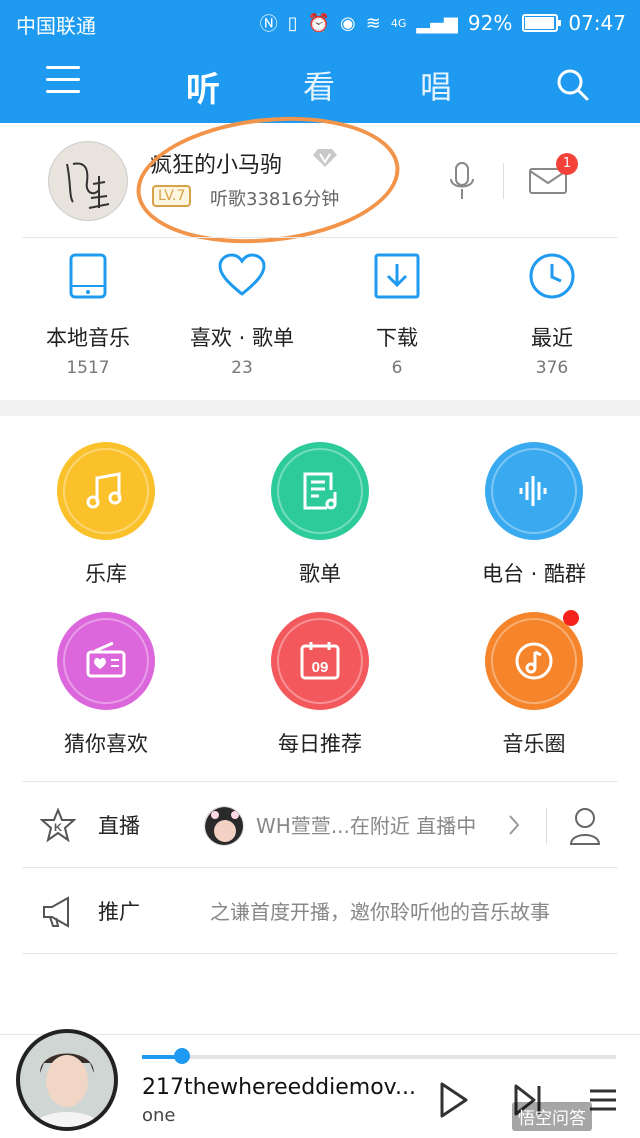 This screenshot has height=1138, width=640. I want to click on calendar-day: 09, so click(320, 667).